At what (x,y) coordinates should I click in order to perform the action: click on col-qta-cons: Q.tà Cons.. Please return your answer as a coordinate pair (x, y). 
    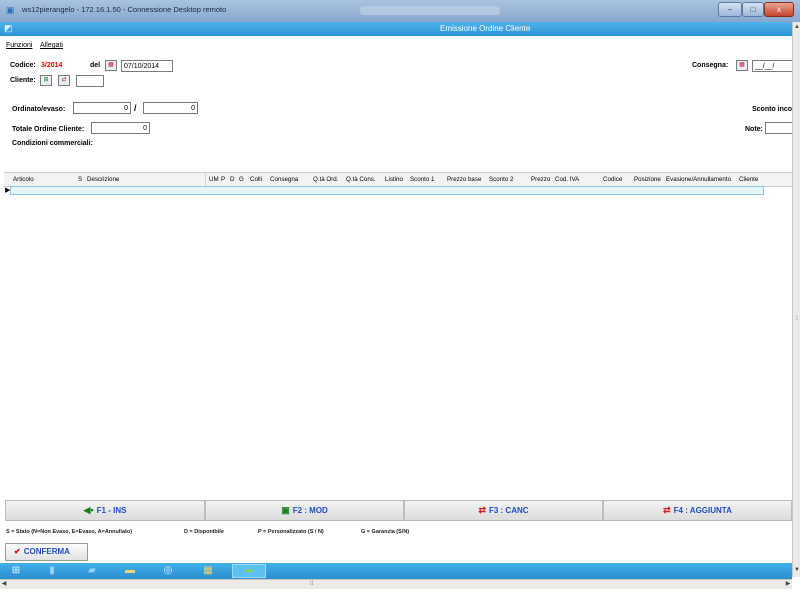
    Looking at the image, I should click on (361, 179).